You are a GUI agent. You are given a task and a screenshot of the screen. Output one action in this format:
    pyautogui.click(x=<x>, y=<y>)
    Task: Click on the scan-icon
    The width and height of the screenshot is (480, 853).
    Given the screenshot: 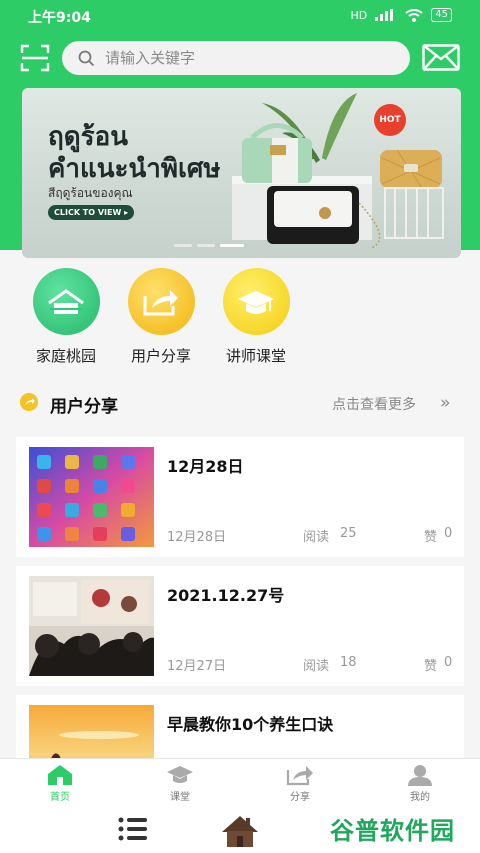 What is the action you would take?
    pyautogui.click(x=35, y=58)
    